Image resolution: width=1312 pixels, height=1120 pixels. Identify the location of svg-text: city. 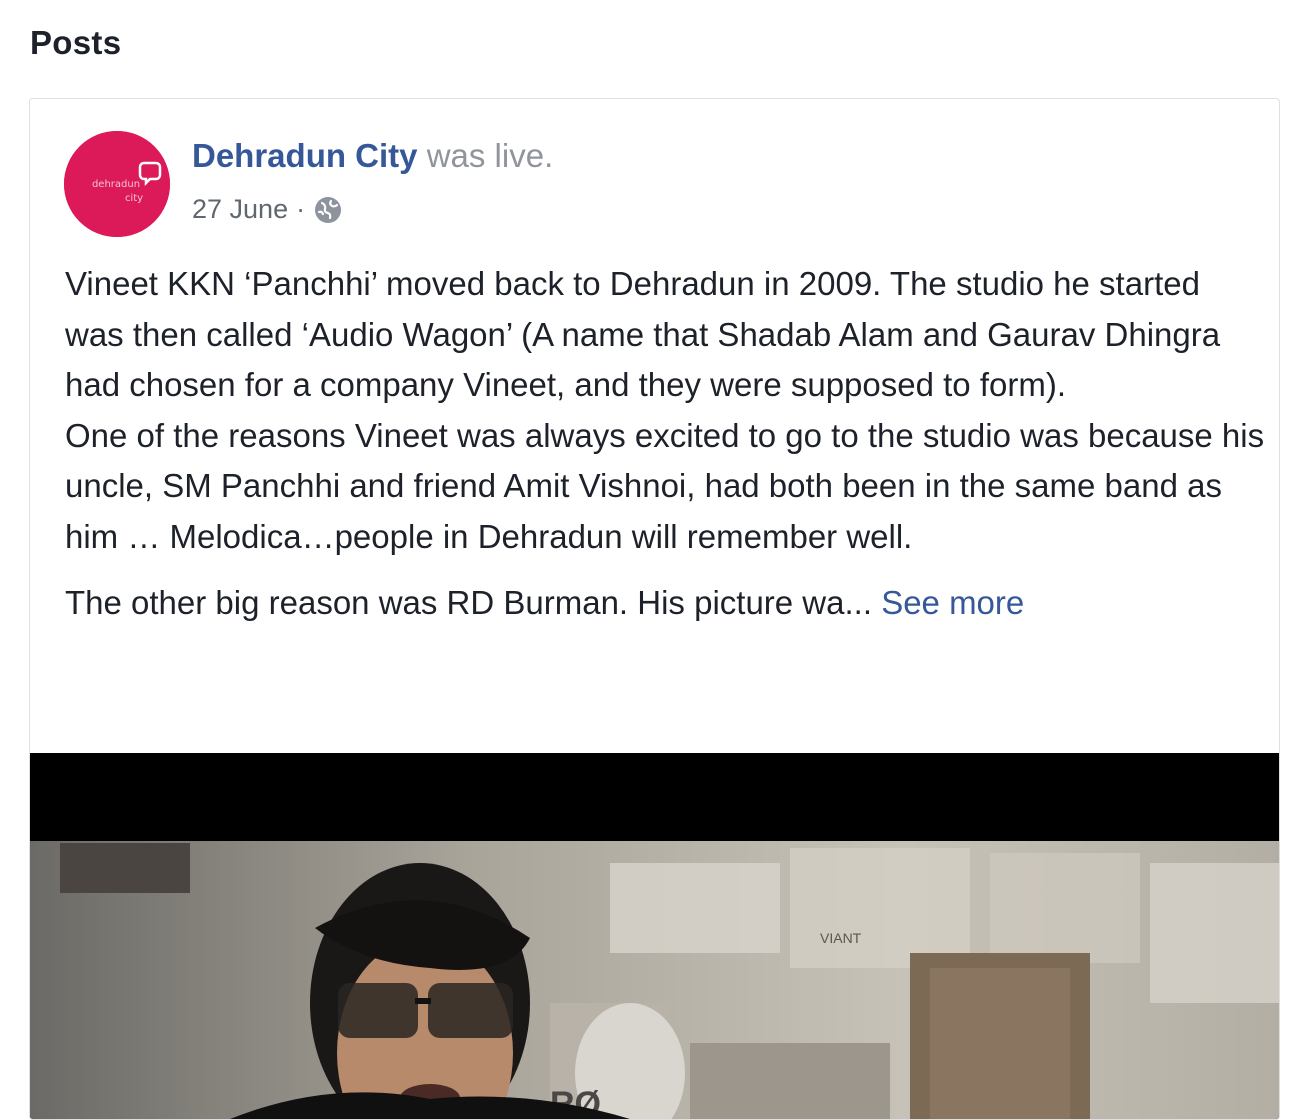
(134, 198).